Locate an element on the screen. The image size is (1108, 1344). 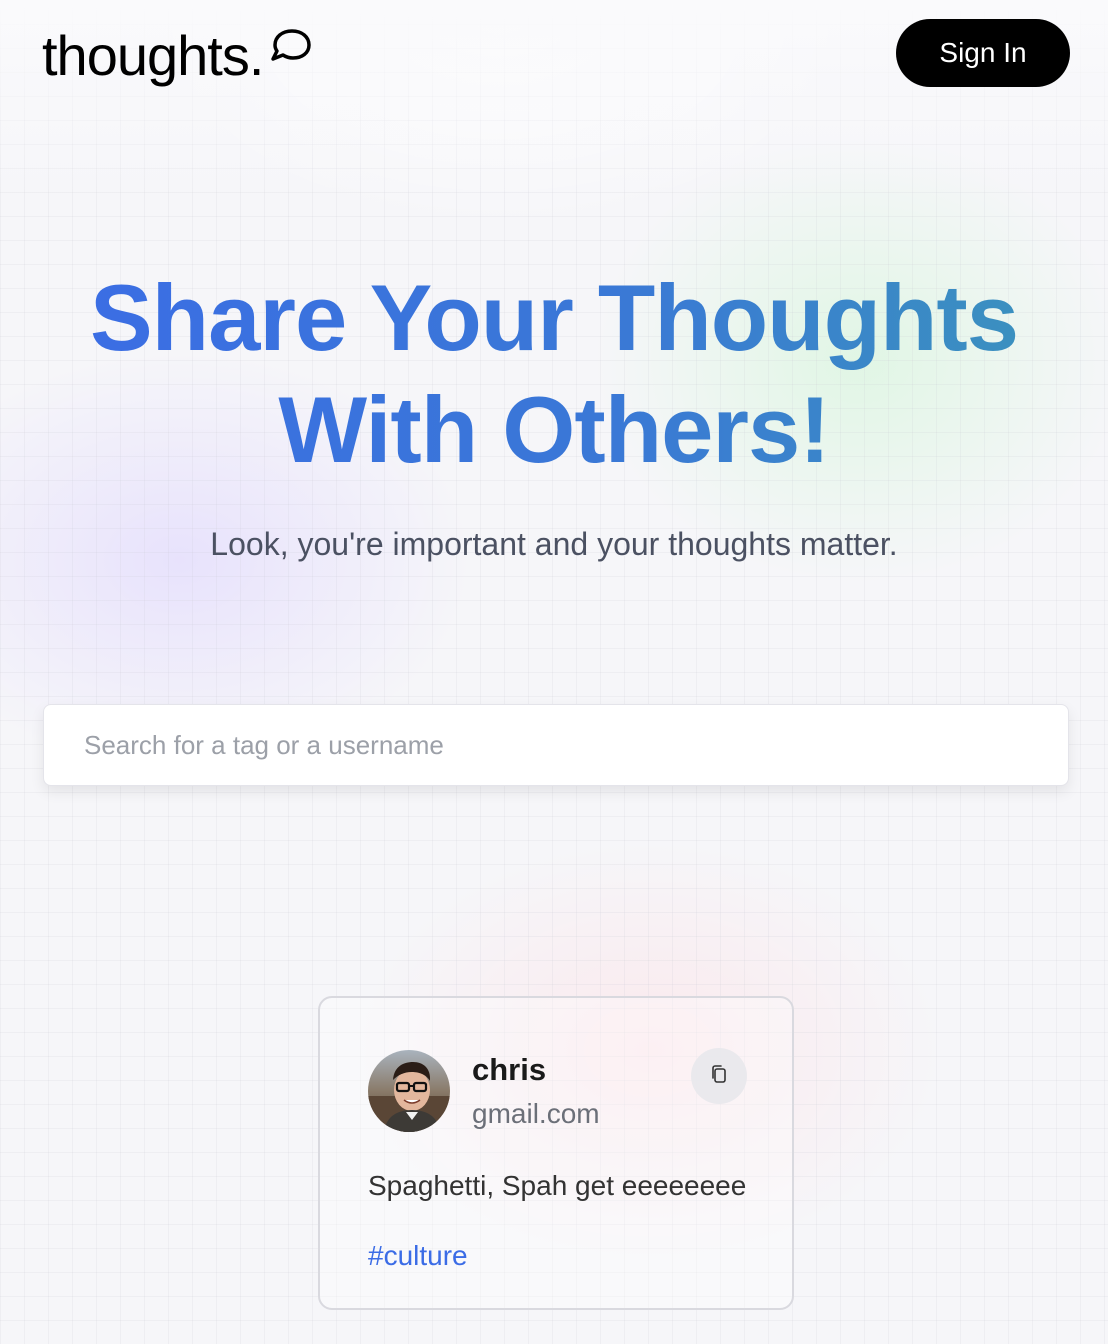
speech-bubble-icon is located at coordinates (289, 50).